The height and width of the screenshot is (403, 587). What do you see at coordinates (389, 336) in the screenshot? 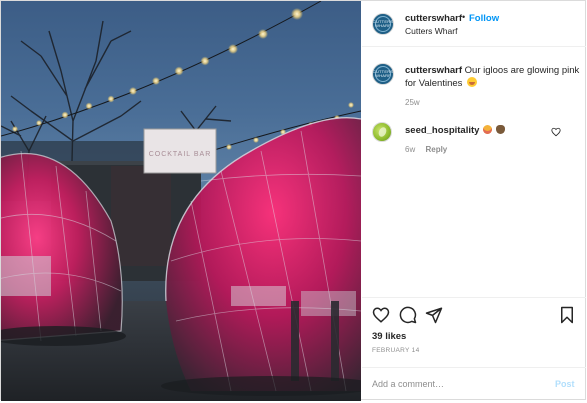
I see `likes-count: 39 likes` at bounding box center [389, 336].